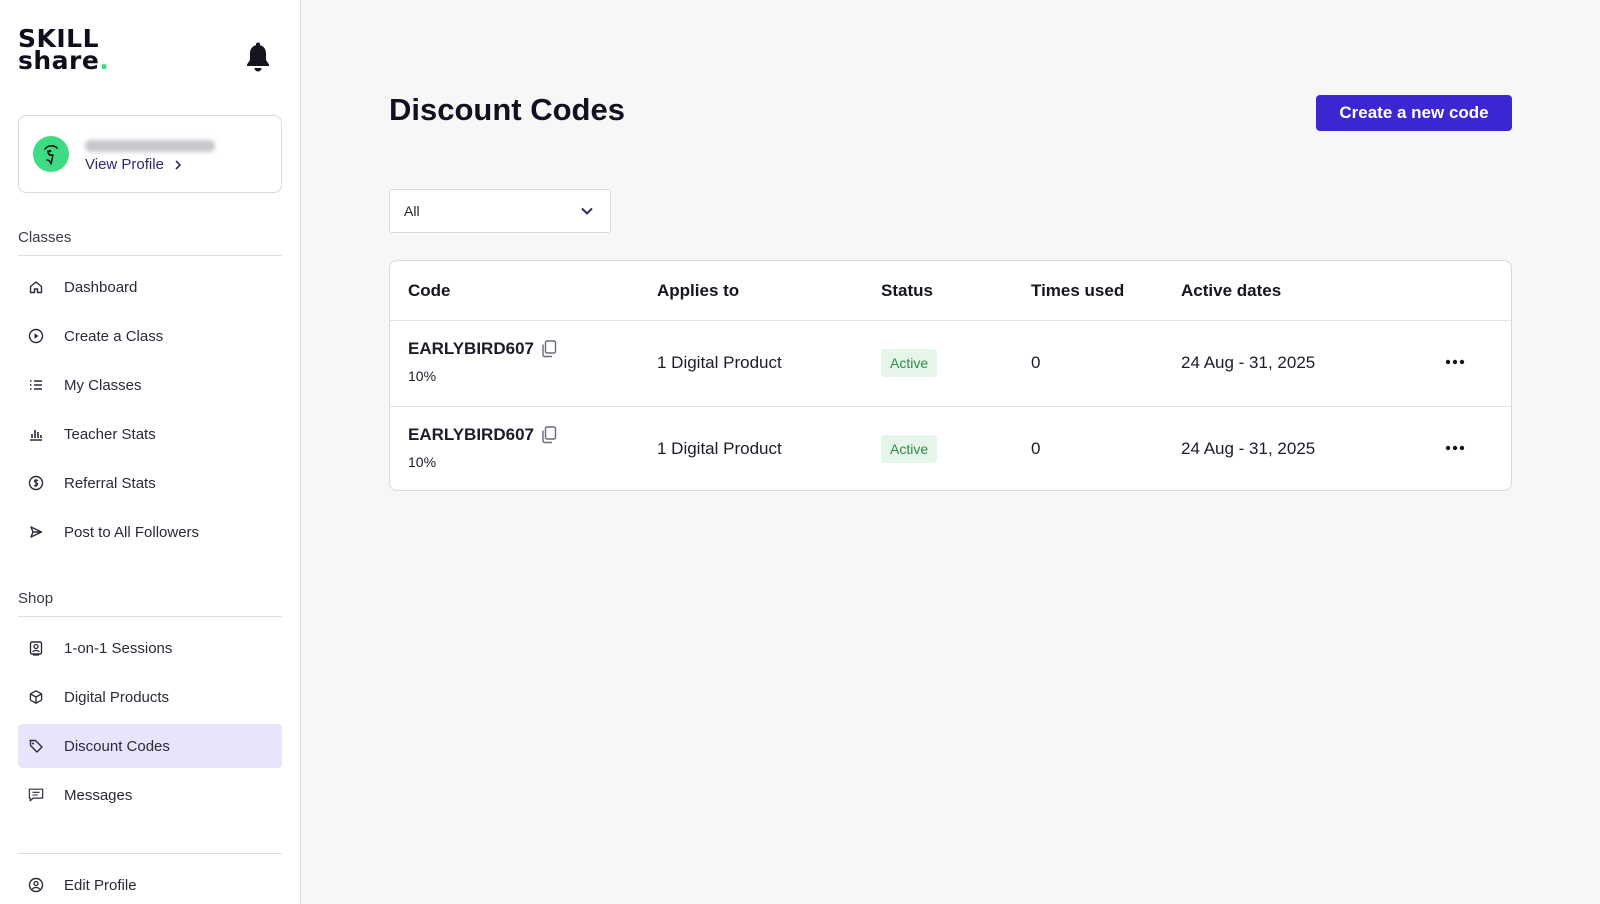  What do you see at coordinates (1078, 290) in the screenshot?
I see `column-header-times-used: Times used` at bounding box center [1078, 290].